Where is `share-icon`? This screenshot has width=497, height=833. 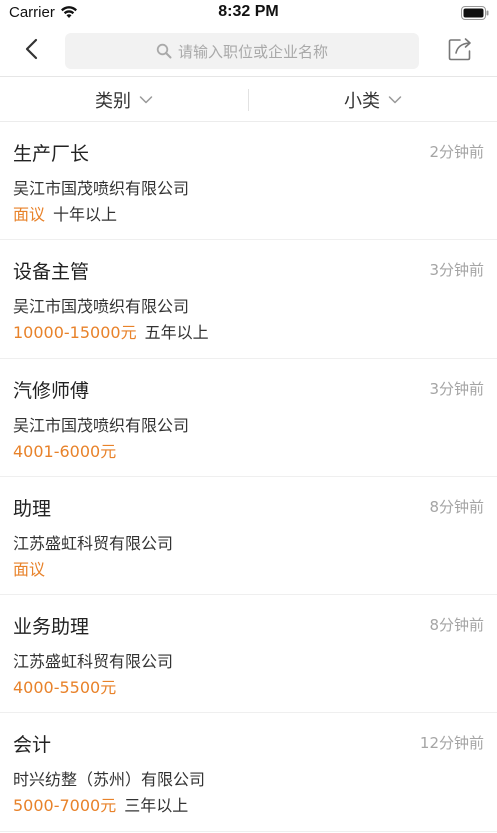
share-icon is located at coordinates (461, 51).